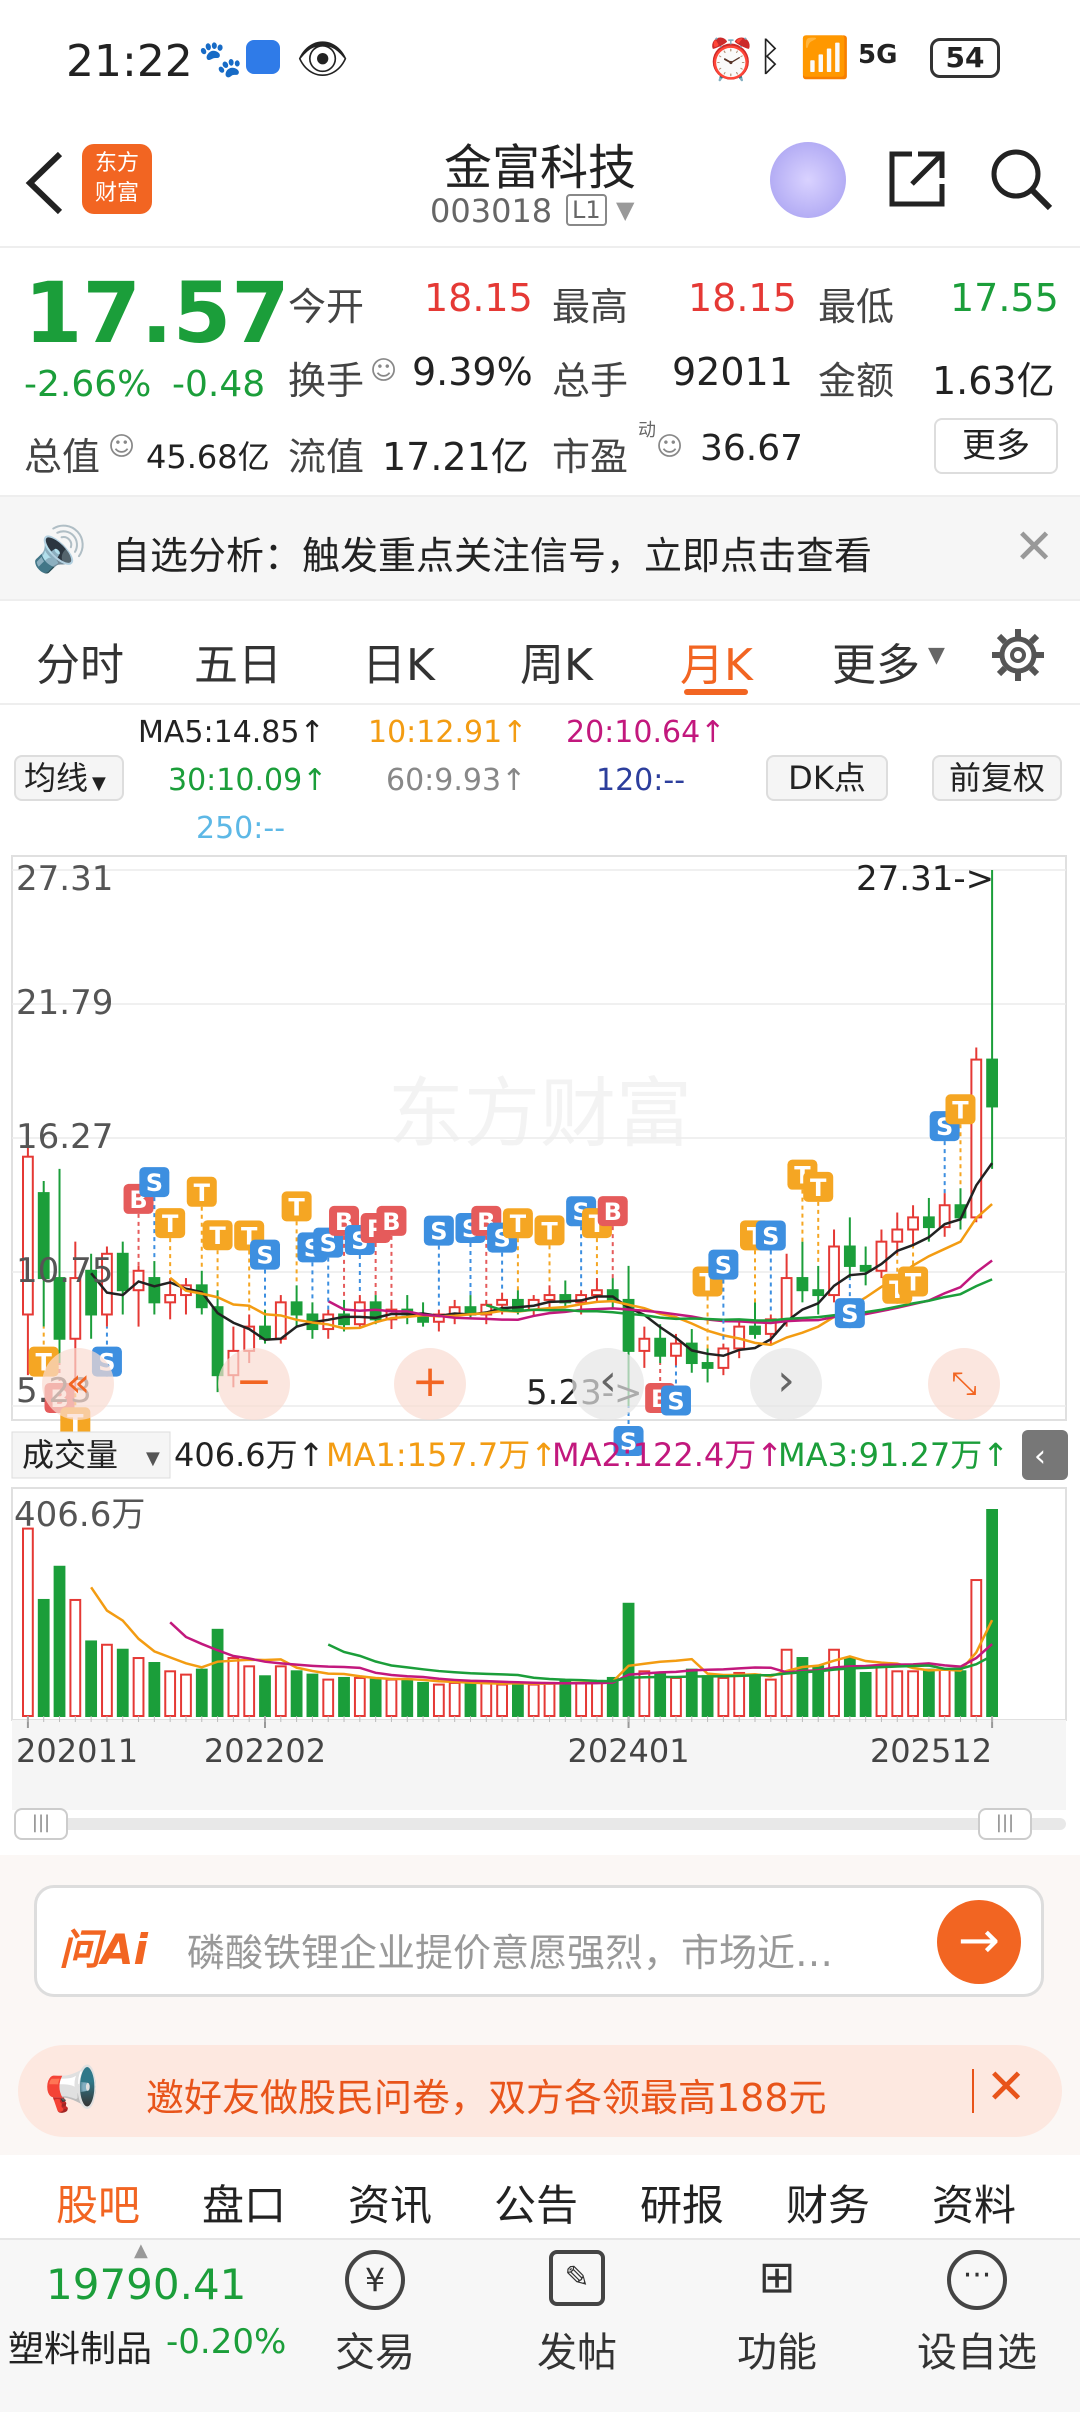  What do you see at coordinates (979, 1942) in the screenshot?
I see `arrow-right-icon: →` at bounding box center [979, 1942].